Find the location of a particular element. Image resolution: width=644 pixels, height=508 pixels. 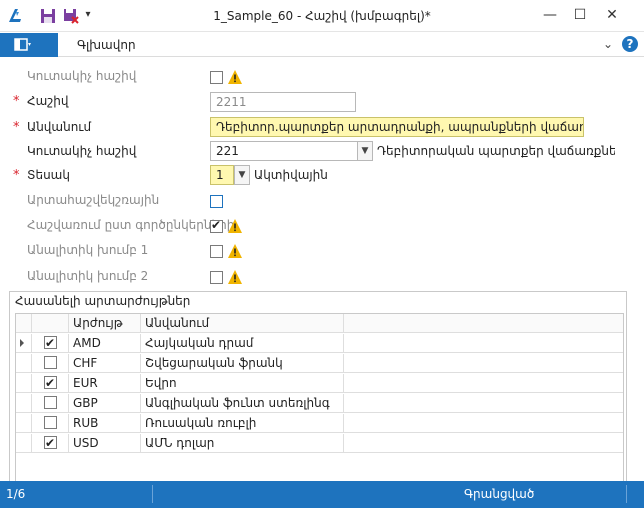

file-menu-button is located at coordinates (29, 45).